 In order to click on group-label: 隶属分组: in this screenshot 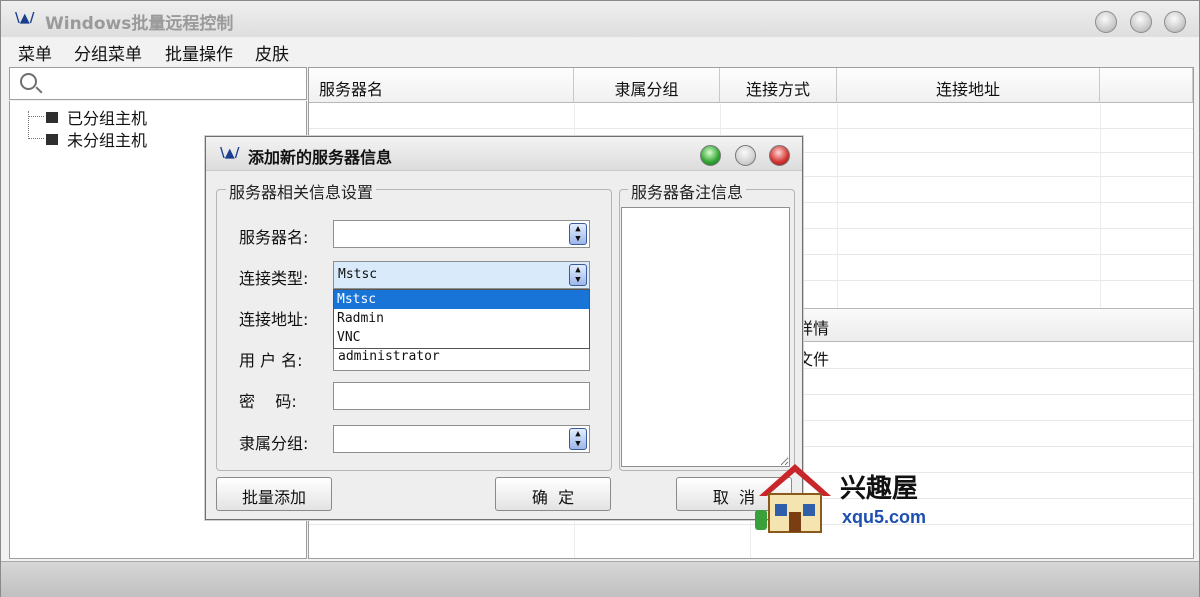, I will do `click(274, 443)`.